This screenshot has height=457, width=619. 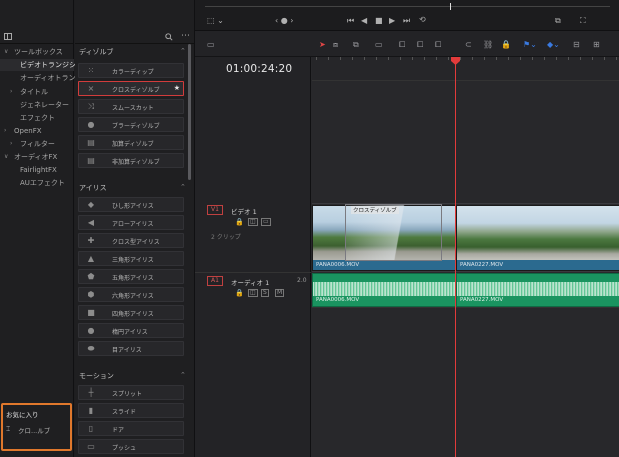 I want to click on tree-item-label: フィルター, so click(x=37, y=144).